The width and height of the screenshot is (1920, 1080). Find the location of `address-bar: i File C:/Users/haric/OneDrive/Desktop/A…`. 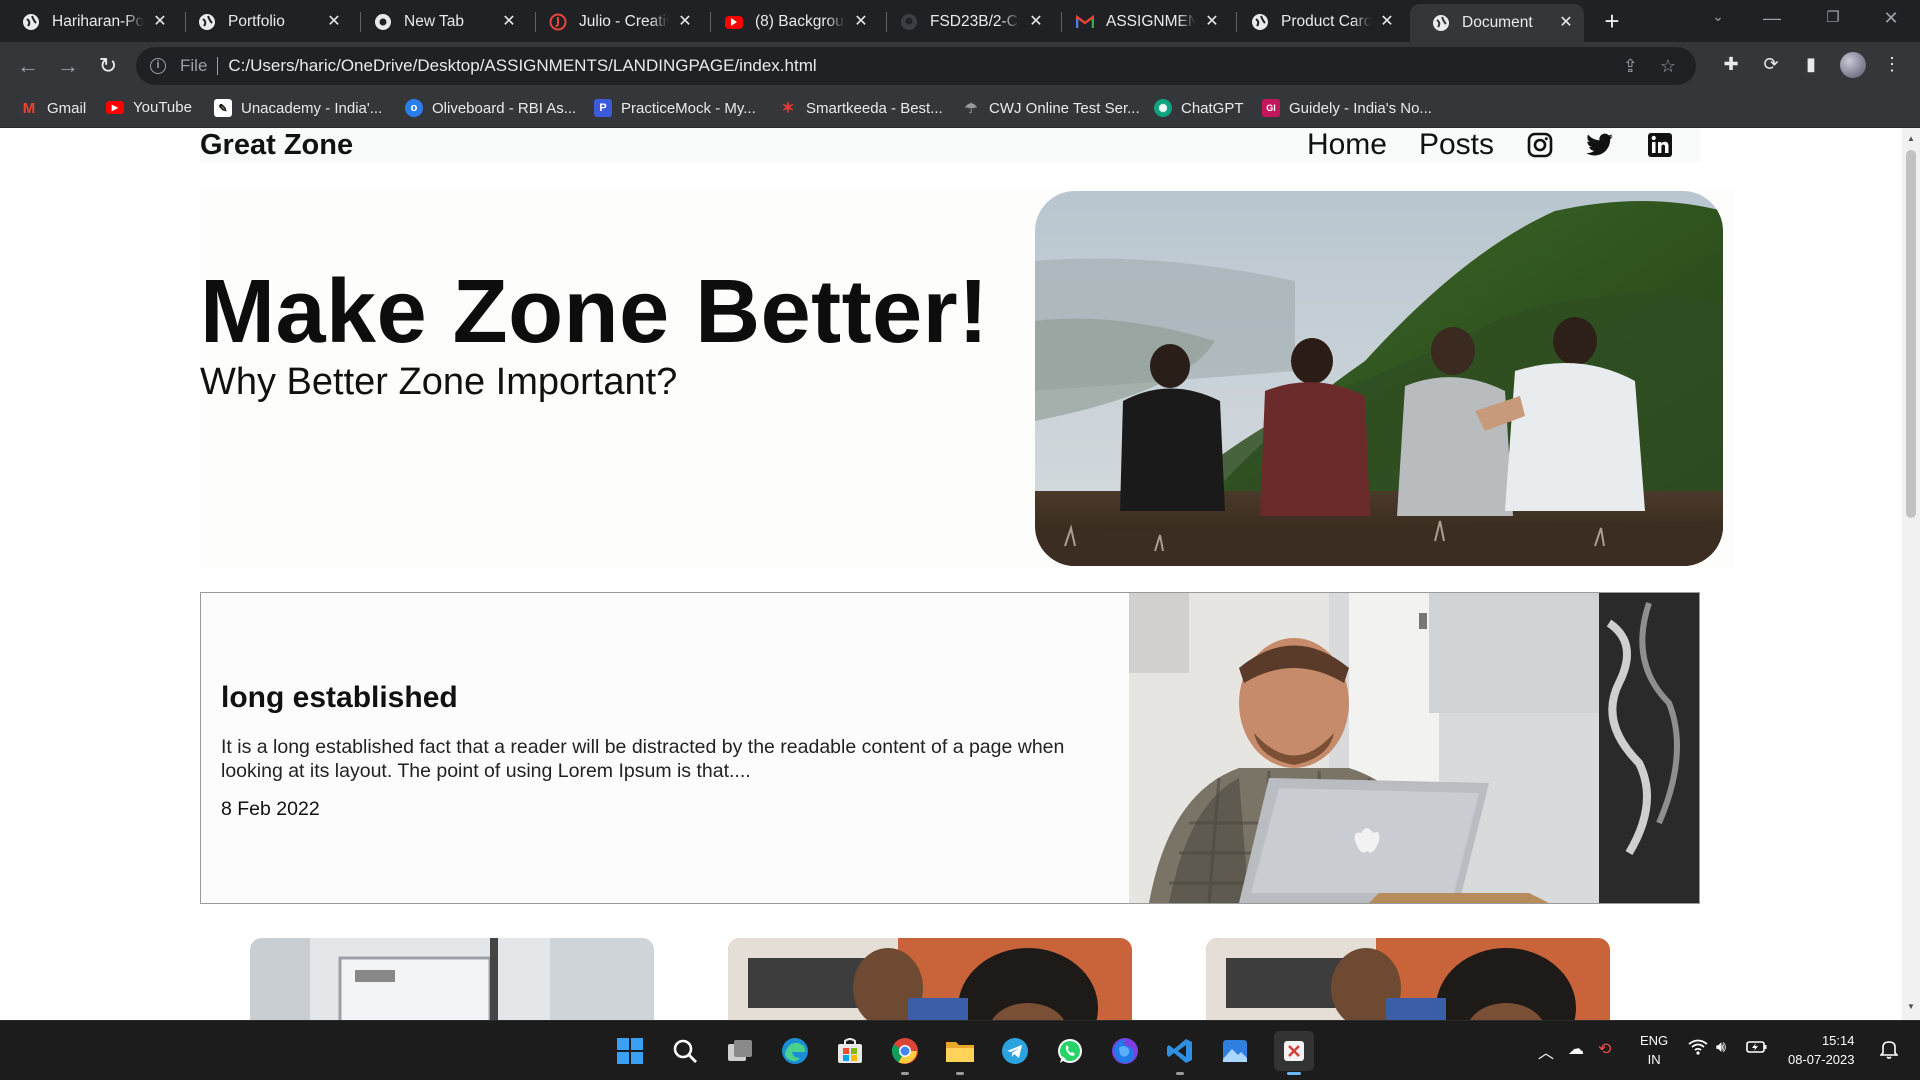

address-bar: i File C:/Users/haric/OneDrive/Desktop/A… is located at coordinates (916, 66).